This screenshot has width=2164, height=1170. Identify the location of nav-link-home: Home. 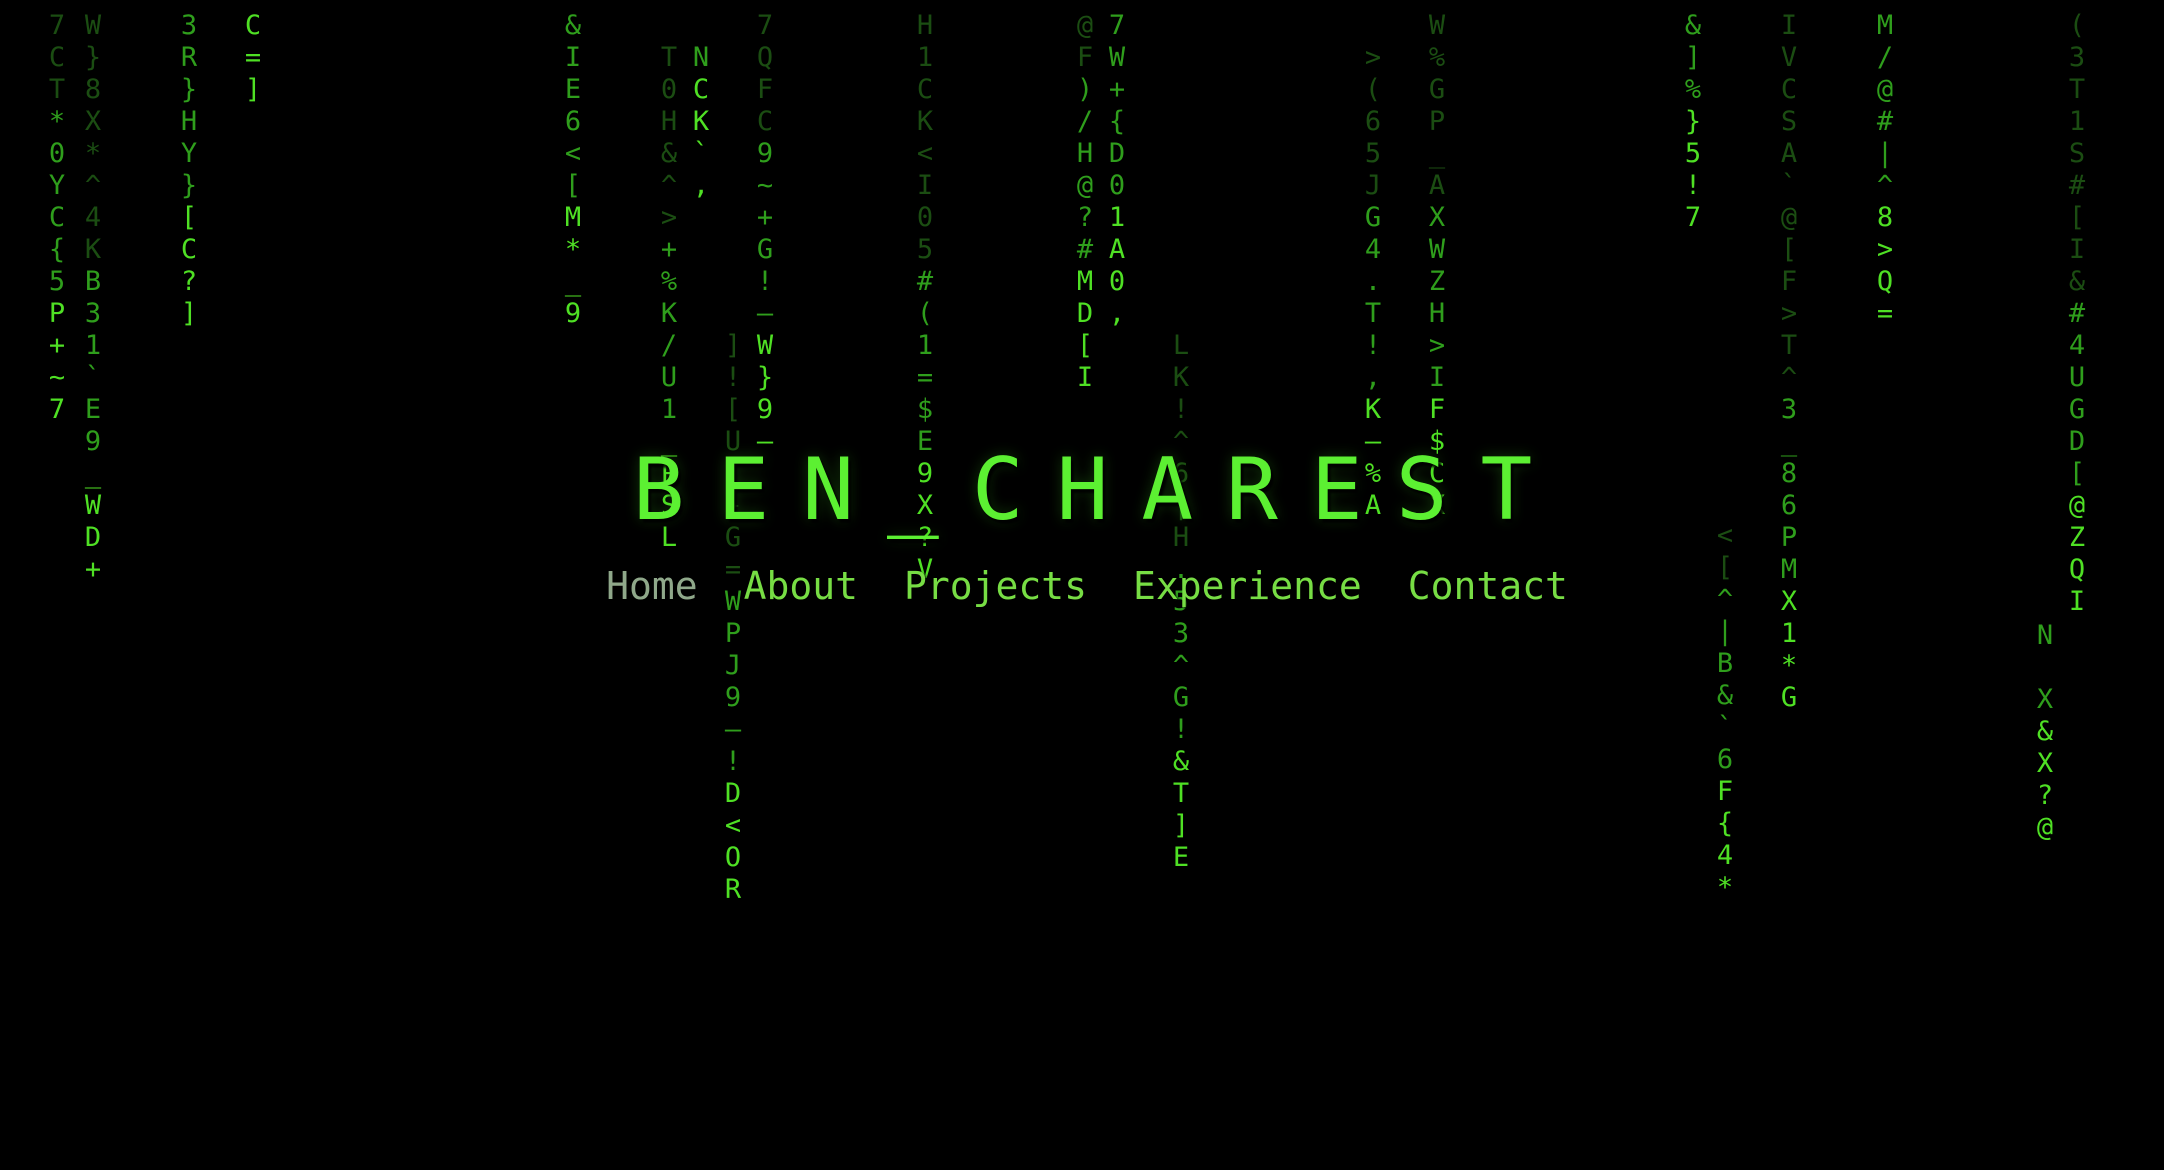
(652, 586).